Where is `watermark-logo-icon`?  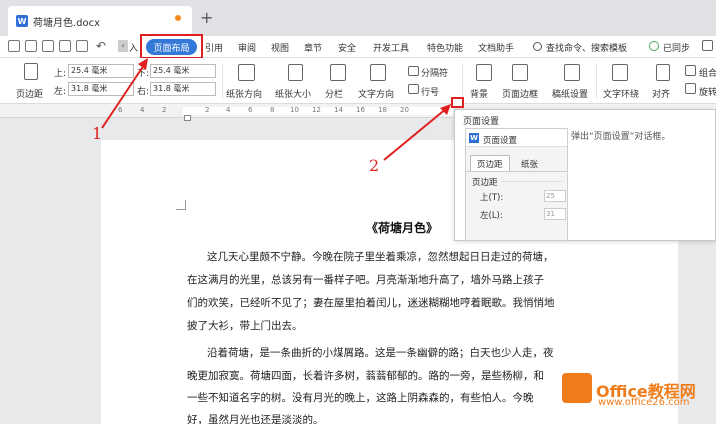
watermark-logo-icon is located at coordinates (577, 388).